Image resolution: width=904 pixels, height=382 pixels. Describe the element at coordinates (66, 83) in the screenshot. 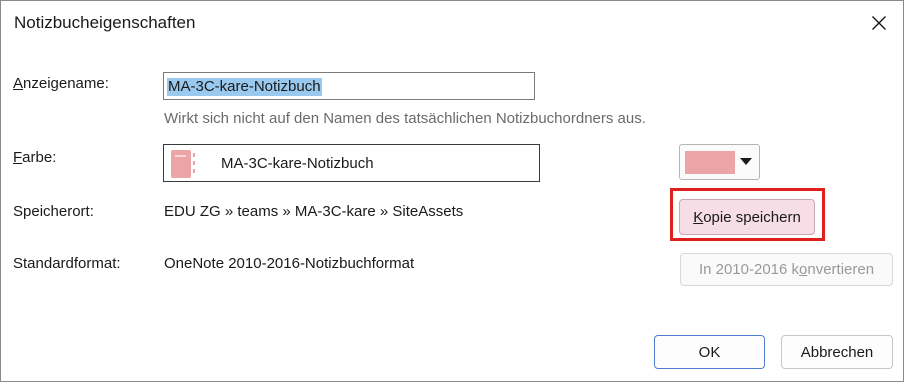

I see `display-name-label-text: nzeigename:` at that location.